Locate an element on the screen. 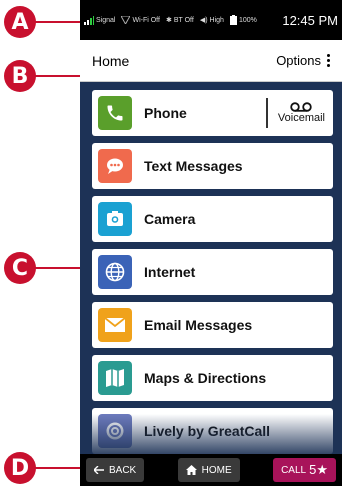 The height and width of the screenshot is (486, 342). list-item-email-messages: Email Messages is located at coordinates (212, 325).